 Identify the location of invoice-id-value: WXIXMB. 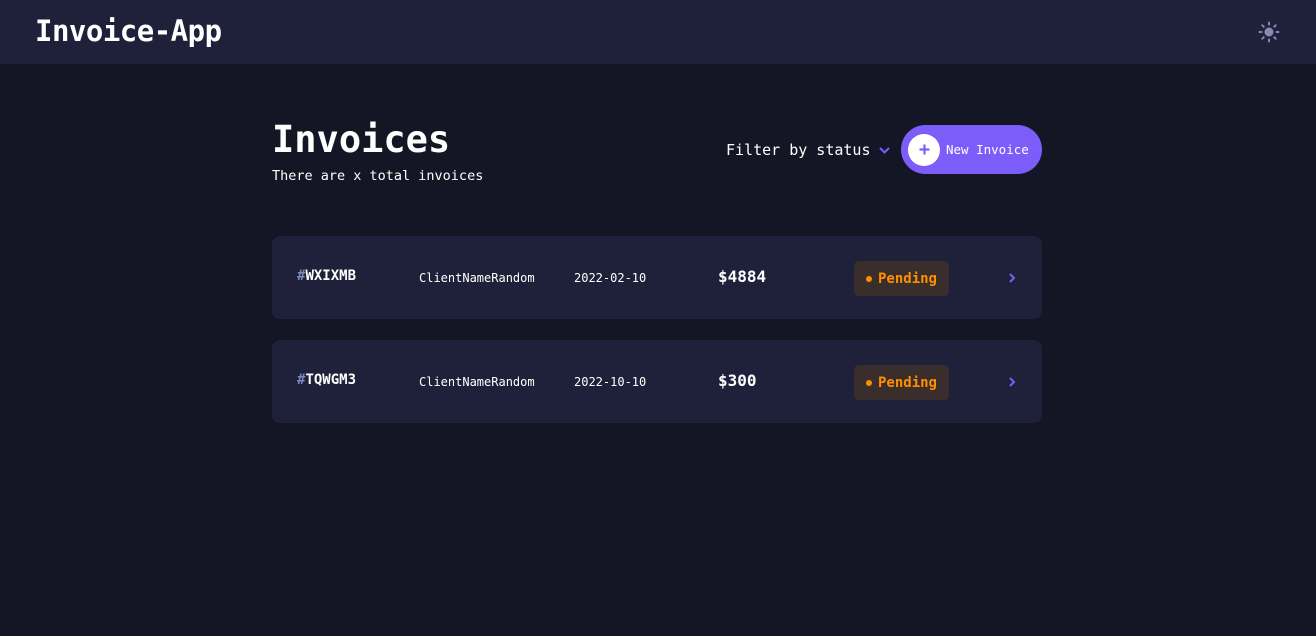
(331, 276).